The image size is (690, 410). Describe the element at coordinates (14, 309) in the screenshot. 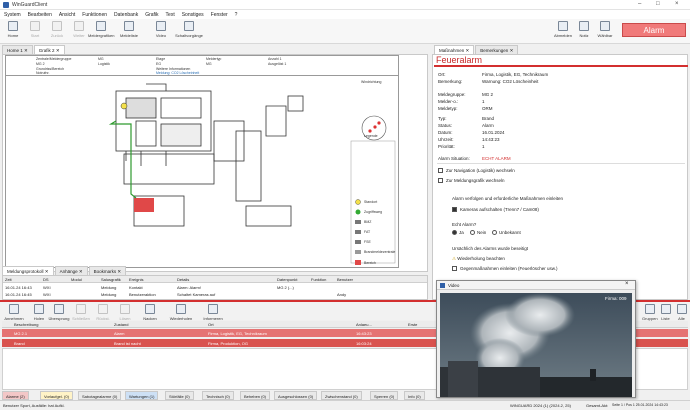

I see `accept-icon` at that location.